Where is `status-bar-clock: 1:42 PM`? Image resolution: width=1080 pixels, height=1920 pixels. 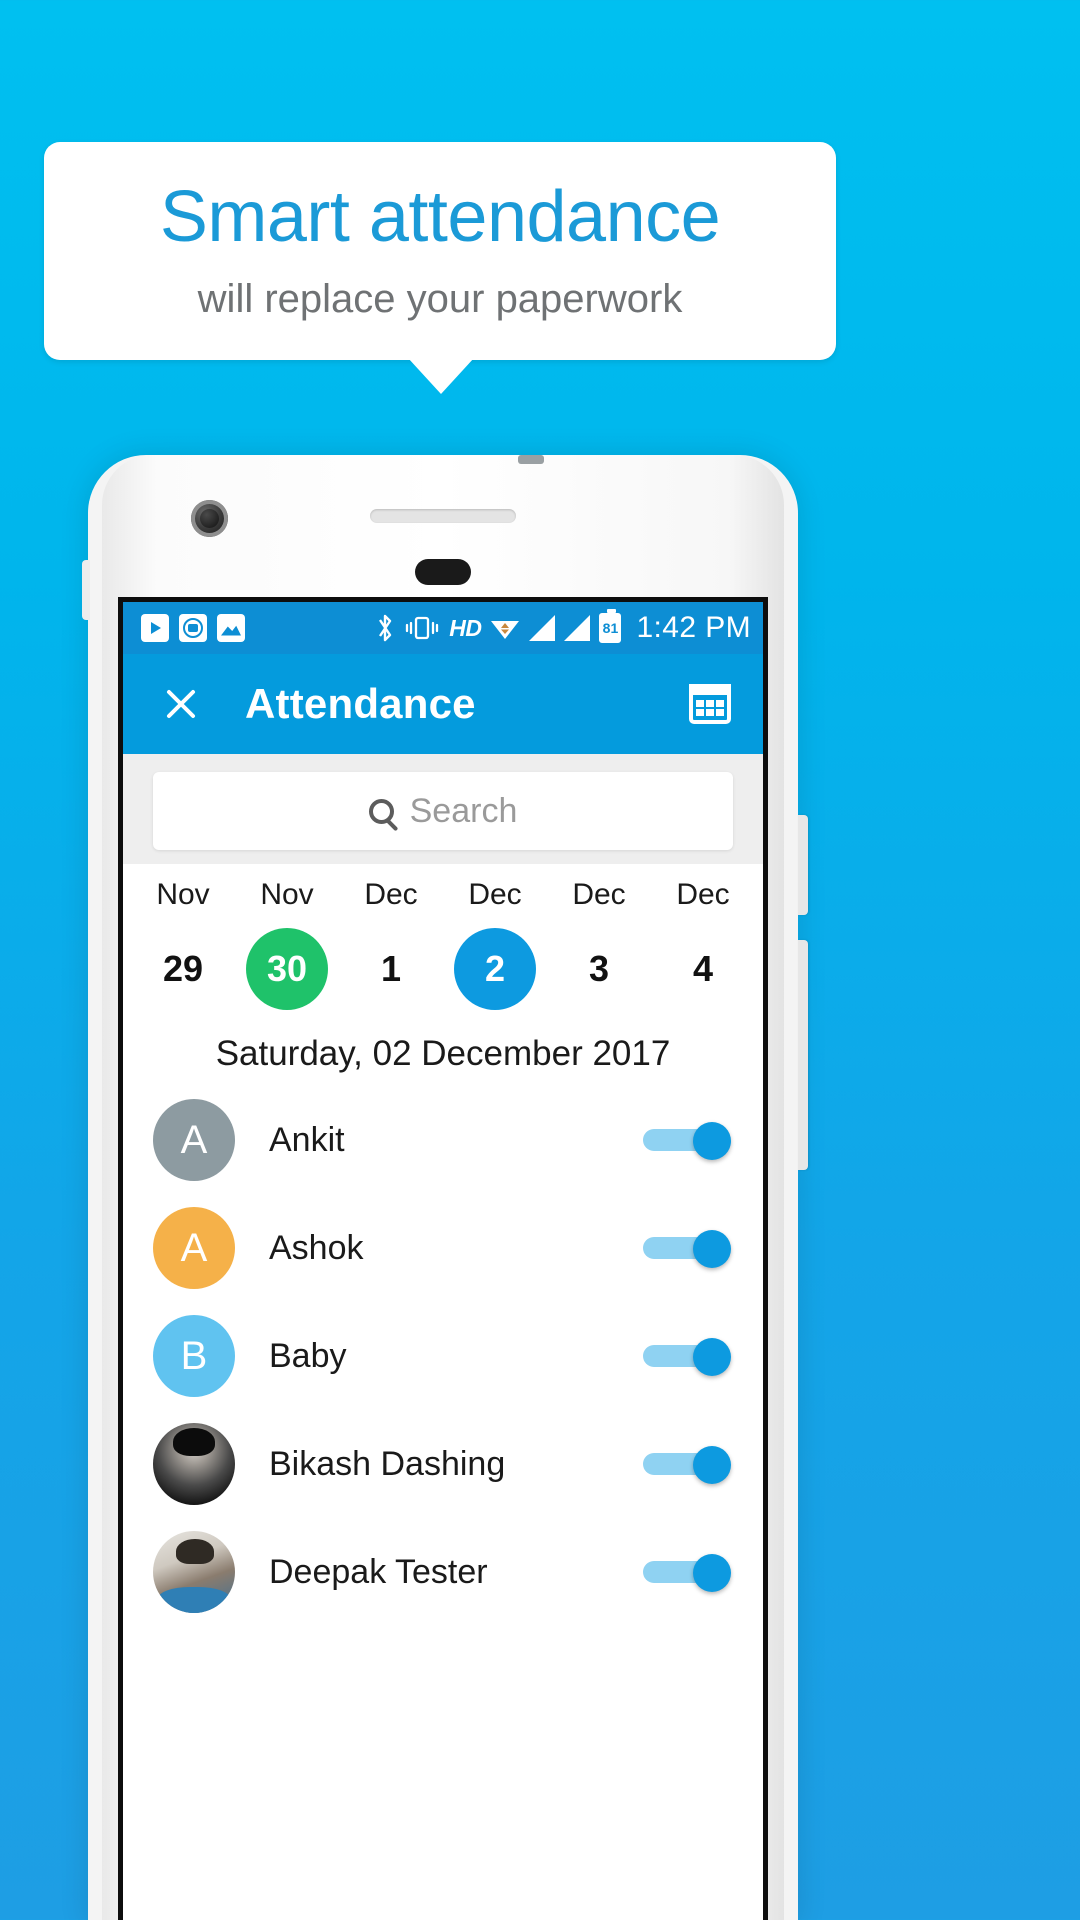
status-bar-clock: 1:42 PM is located at coordinates (693, 627).